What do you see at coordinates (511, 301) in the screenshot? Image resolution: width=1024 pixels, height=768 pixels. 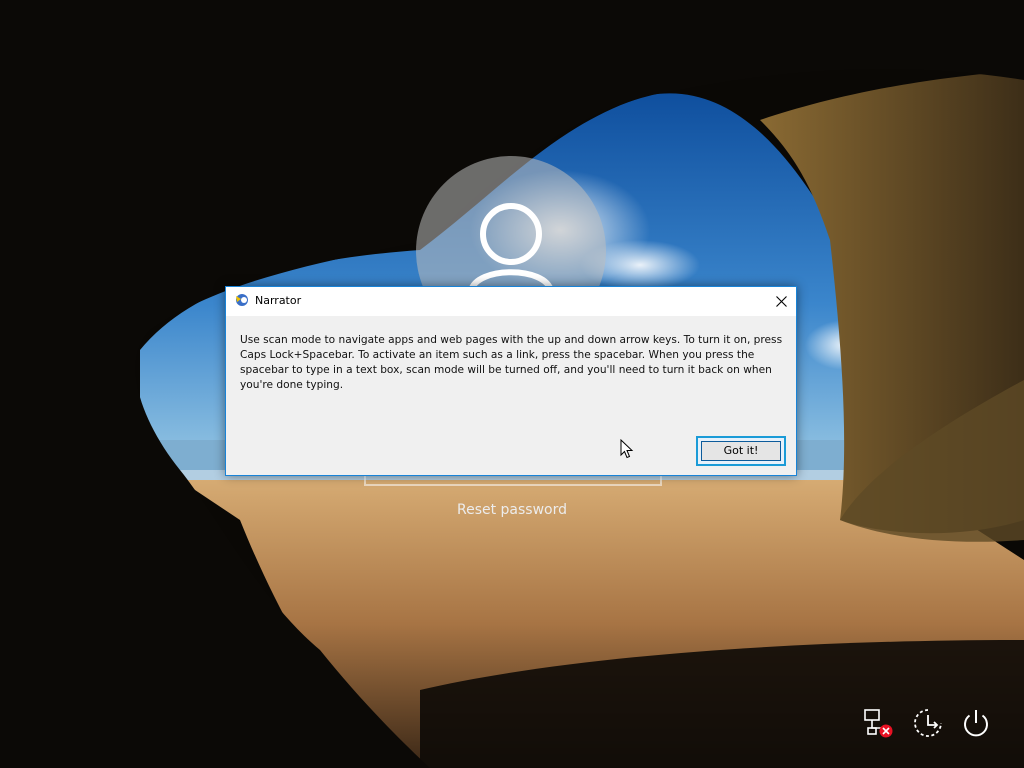 I see `dialog-title-bar: Narrator` at bounding box center [511, 301].